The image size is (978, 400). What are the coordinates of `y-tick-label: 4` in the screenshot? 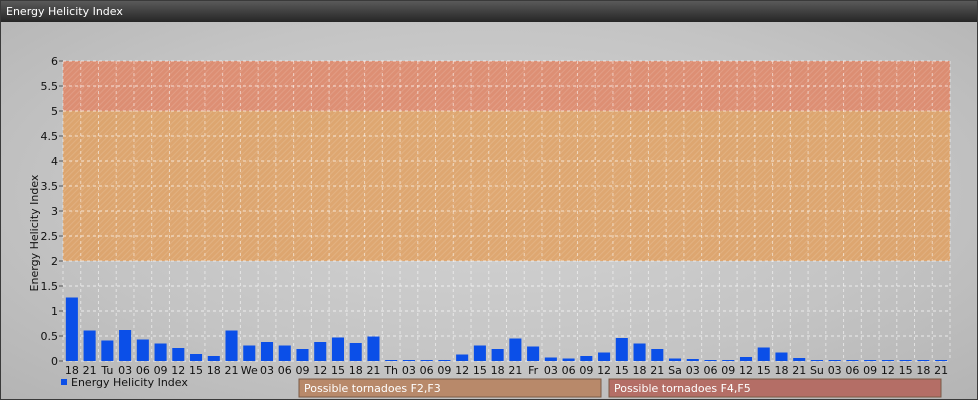 It's located at (54, 161).